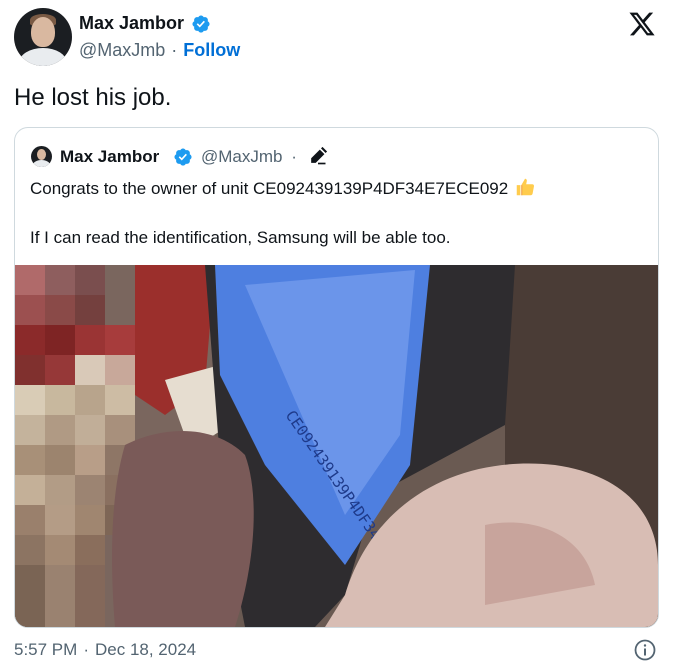 Image resolution: width=675 pixels, height=672 pixels. Describe the element at coordinates (645, 650) in the screenshot. I see `info-icon` at that location.